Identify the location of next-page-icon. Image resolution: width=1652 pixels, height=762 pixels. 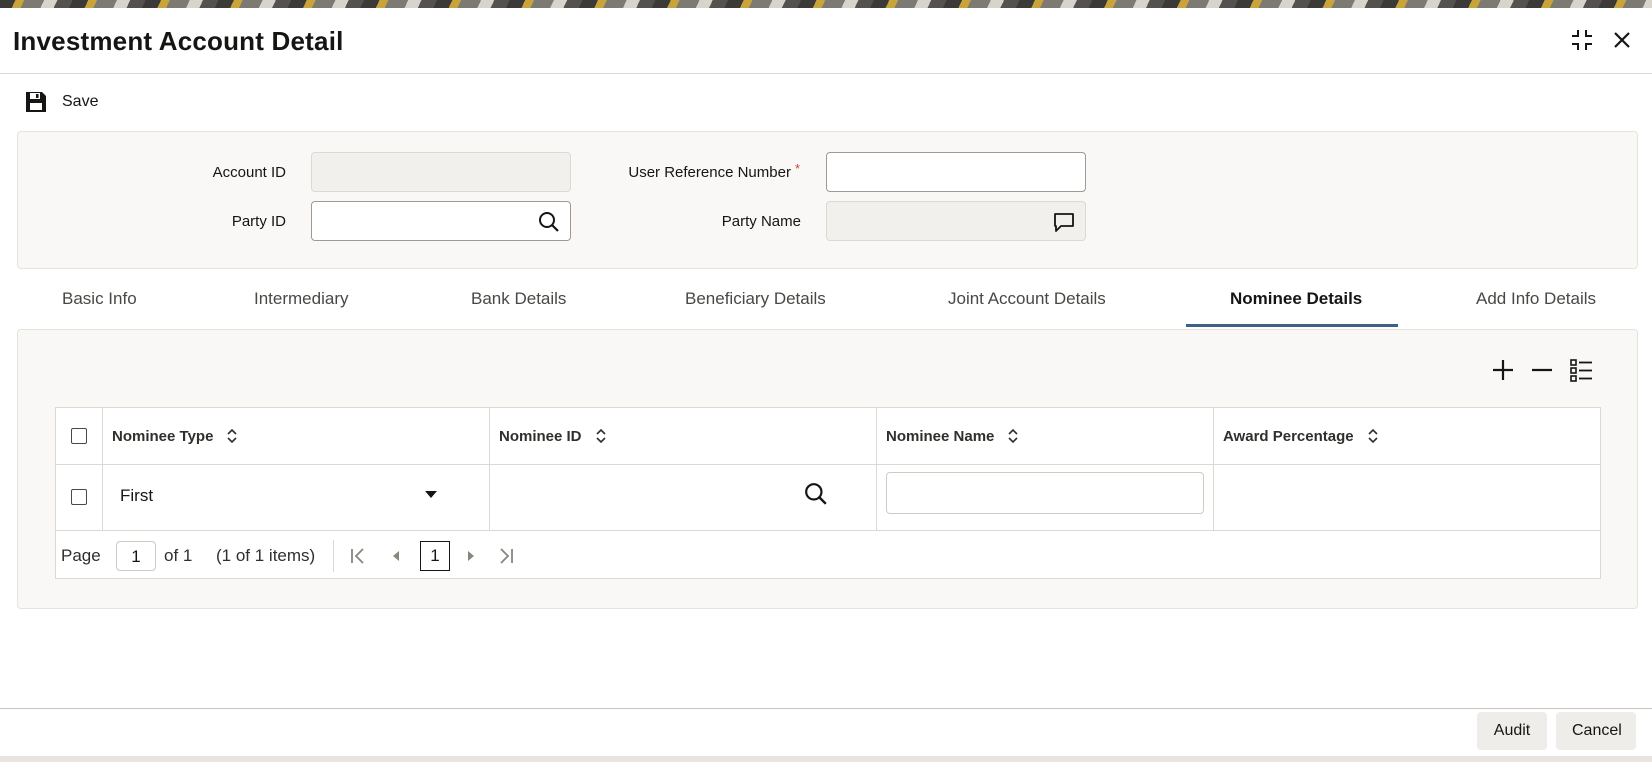
(471, 556).